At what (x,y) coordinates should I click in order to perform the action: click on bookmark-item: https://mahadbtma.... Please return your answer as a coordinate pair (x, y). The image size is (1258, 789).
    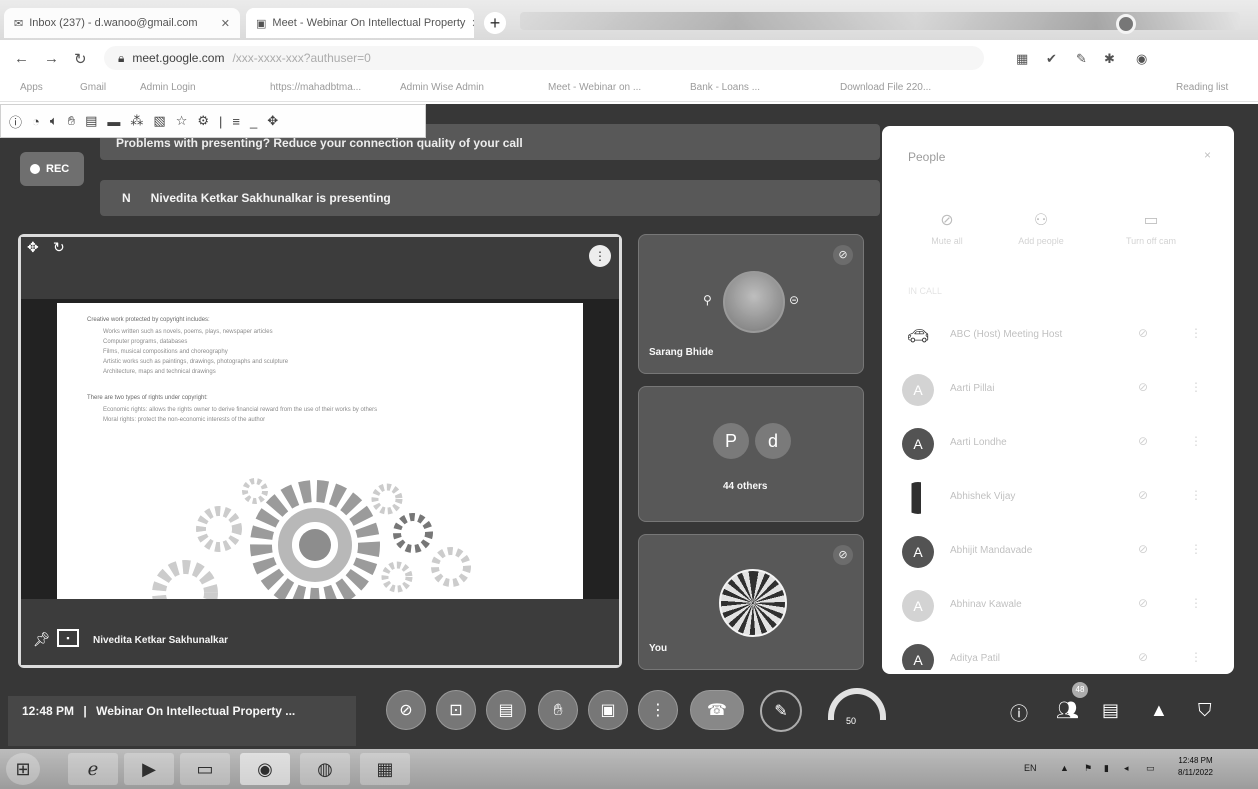
    Looking at the image, I should click on (315, 87).